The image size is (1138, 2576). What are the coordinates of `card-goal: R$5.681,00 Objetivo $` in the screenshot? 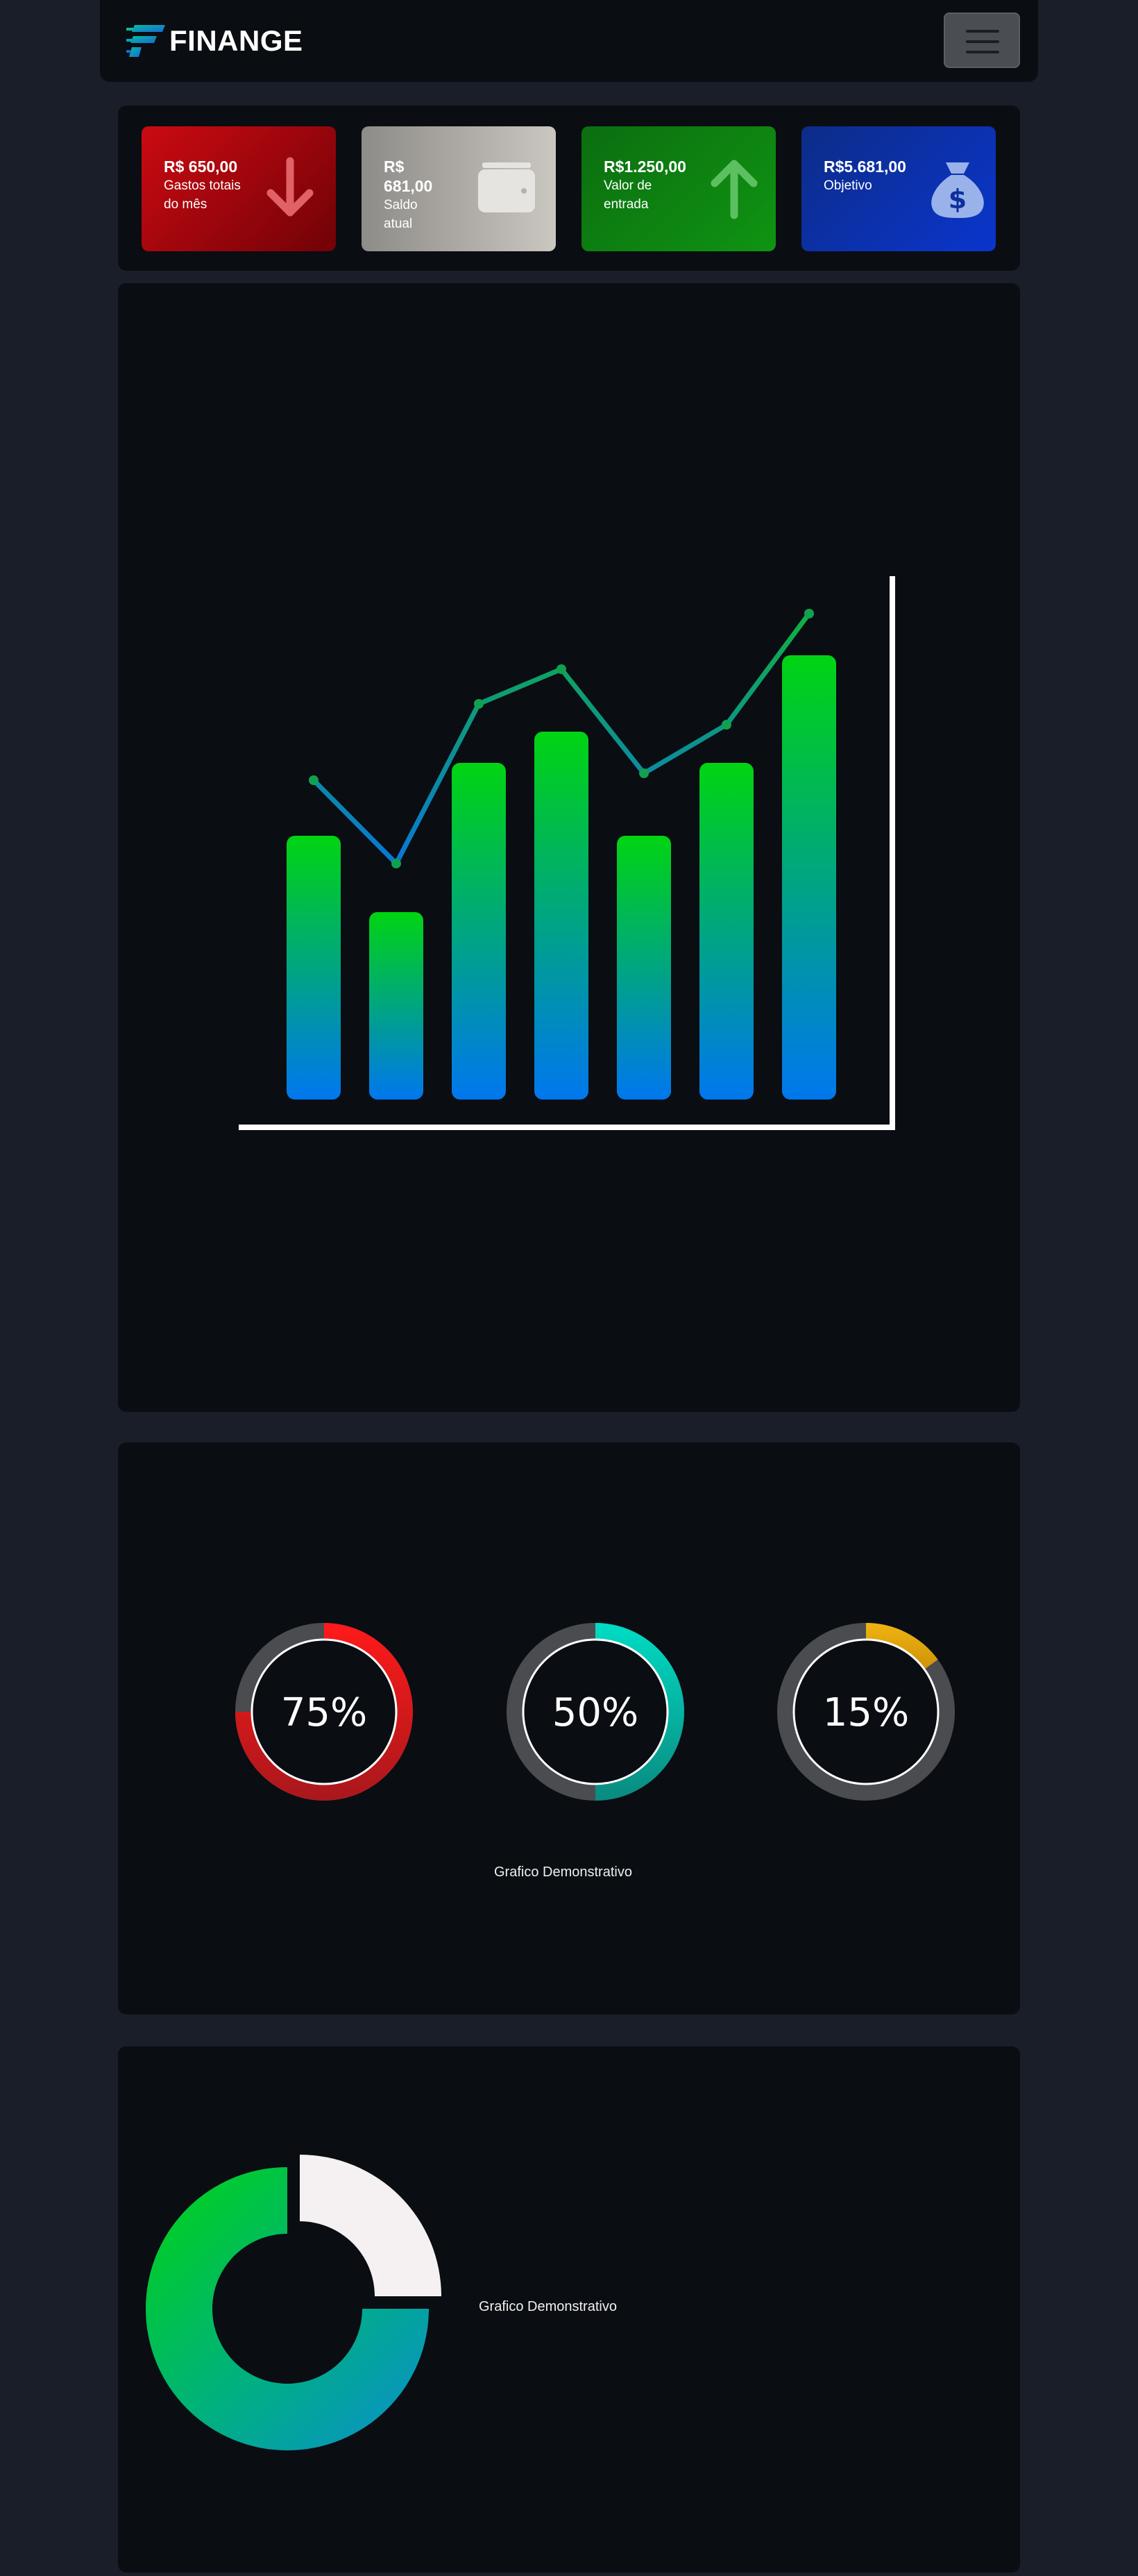 It's located at (898, 188).